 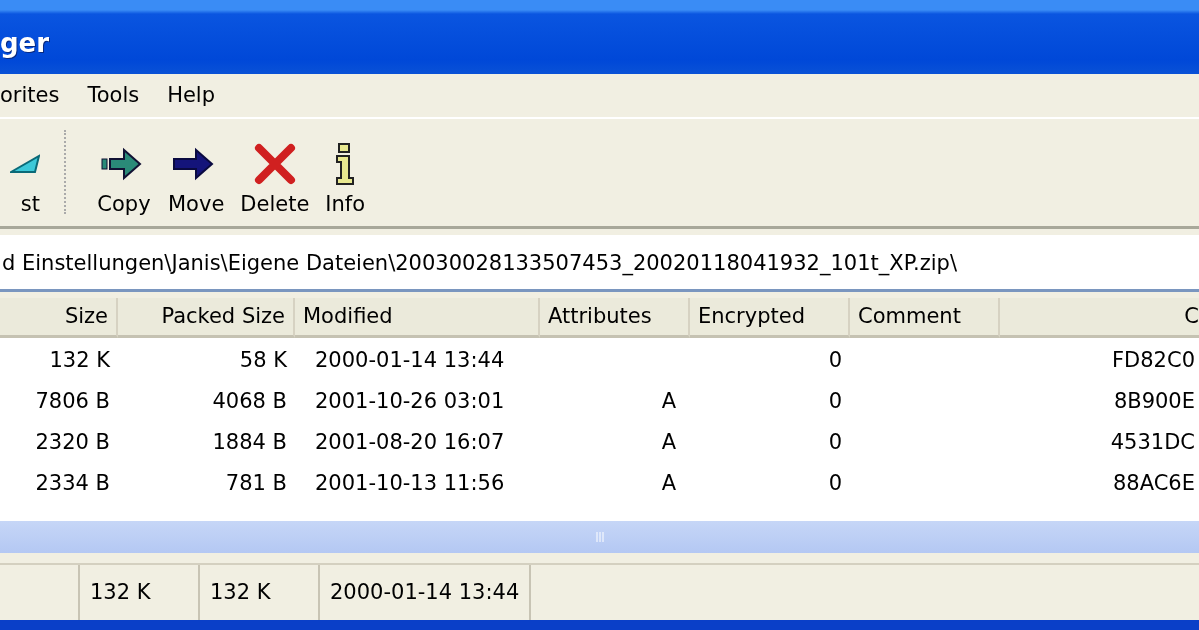 What do you see at coordinates (20, 179) in the screenshot?
I see `toolbar-button: st` at bounding box center [20, 179].